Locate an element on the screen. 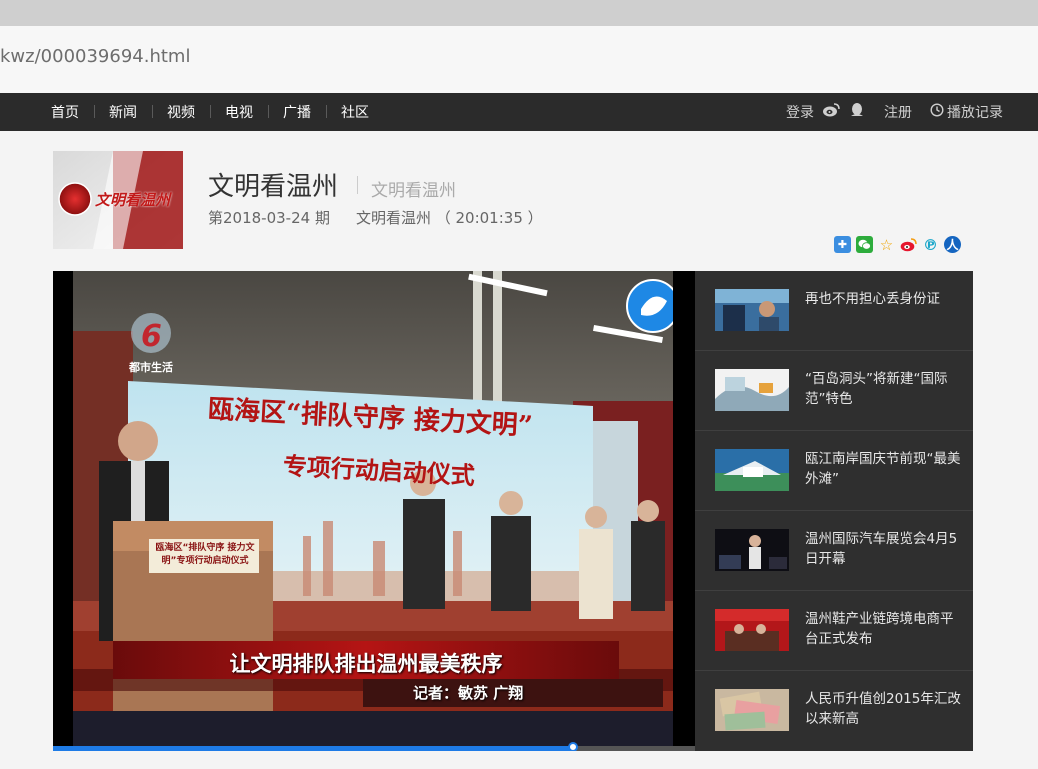 Image resolution: width=1038 pixels, height=769 pixels. page-subtitle: 文明看温州 is located at coordinates (413, 188).